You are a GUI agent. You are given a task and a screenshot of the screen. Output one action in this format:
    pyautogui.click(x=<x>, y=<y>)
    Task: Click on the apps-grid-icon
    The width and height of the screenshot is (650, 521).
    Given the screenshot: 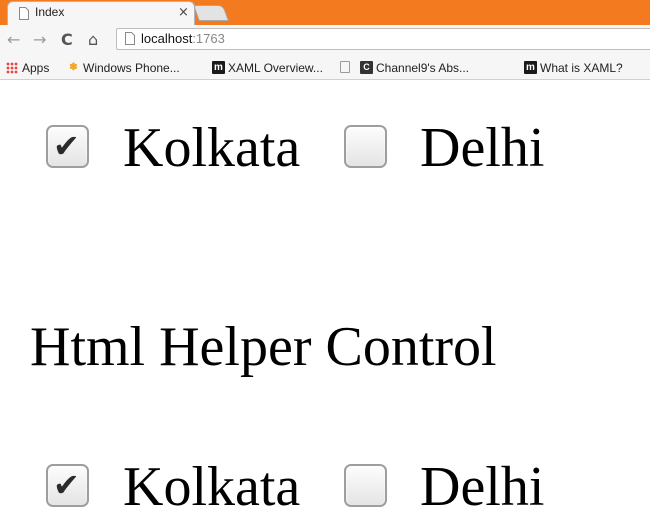 What is the action you would take?
    pyautogui.click(x=12, y=68)
    